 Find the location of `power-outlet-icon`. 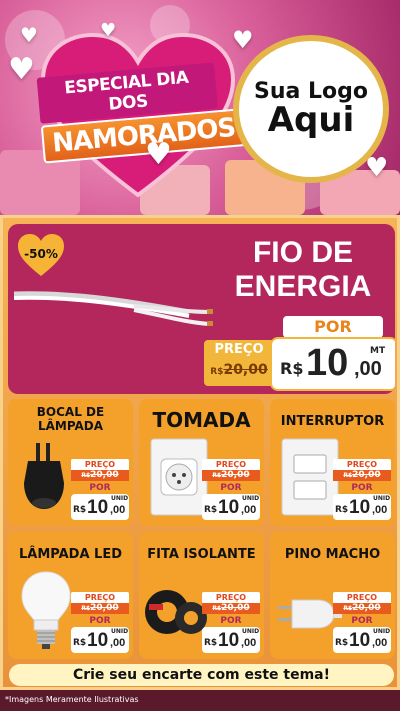

power-outlet-icon is located at coordinates (179, 477).